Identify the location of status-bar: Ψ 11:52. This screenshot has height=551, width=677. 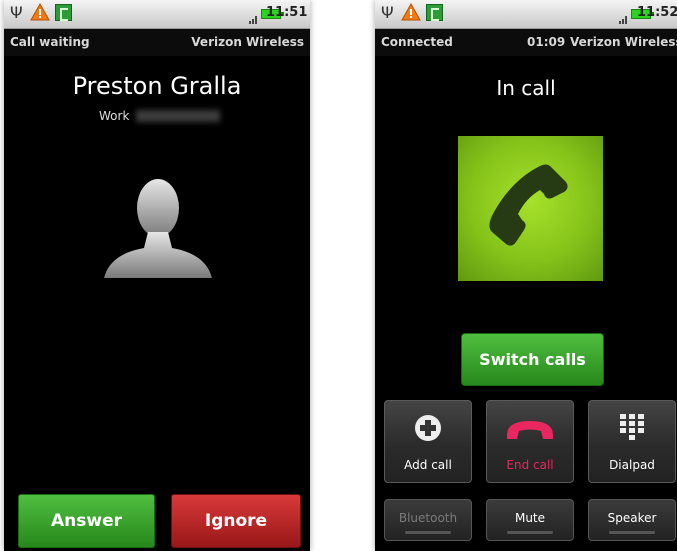
(526, 14).